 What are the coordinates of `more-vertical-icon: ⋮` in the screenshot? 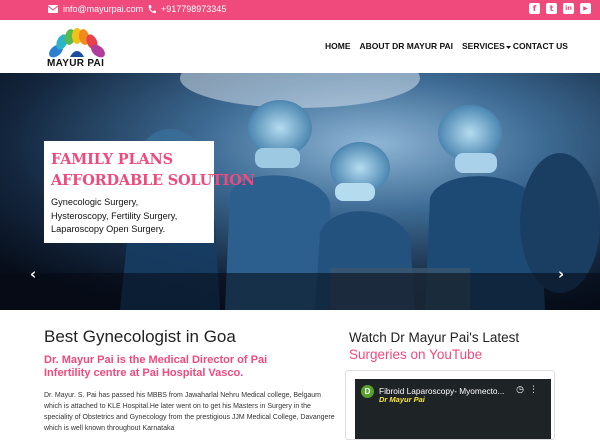 It's located at (536, 390).